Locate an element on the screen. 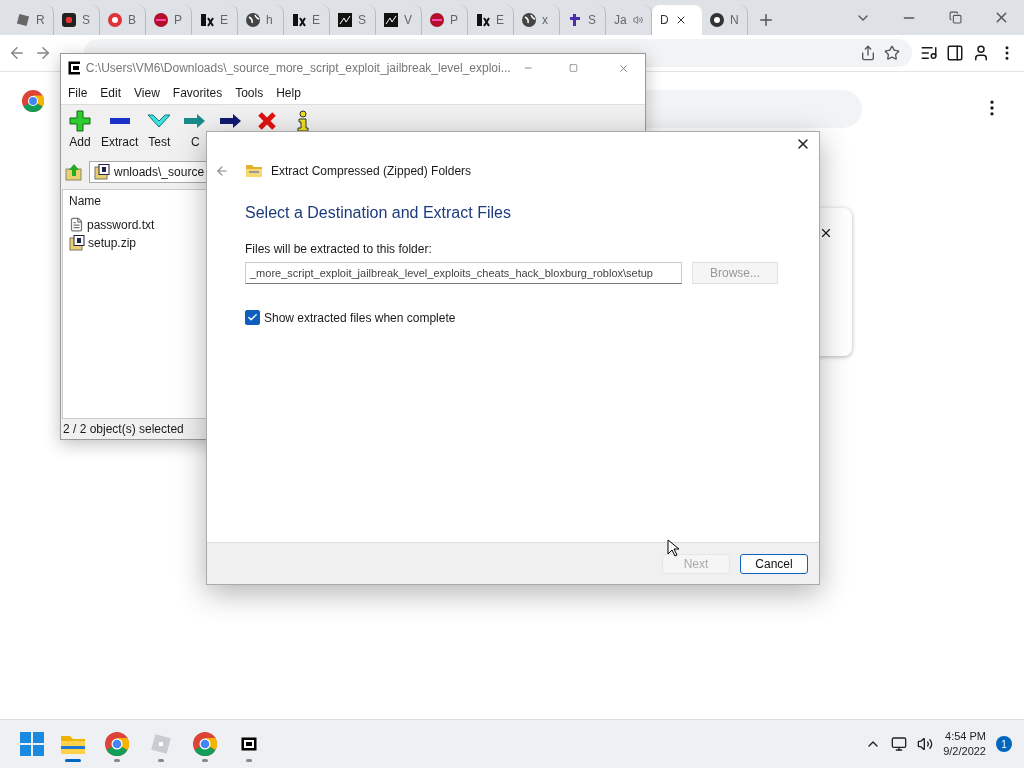 This screenshot has width=1024, height=768. dialog-title: Extract Compressed (Zipped) Folders is located at coordinates (371, 171).